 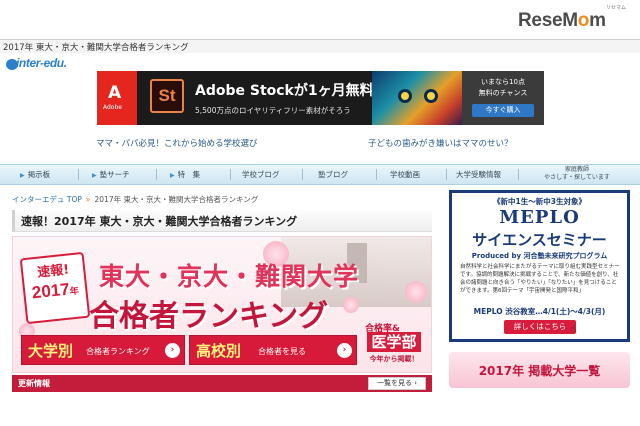 I want to click on nav-item-juku-blog: 塾ブログ, so click(x=333, y=174).